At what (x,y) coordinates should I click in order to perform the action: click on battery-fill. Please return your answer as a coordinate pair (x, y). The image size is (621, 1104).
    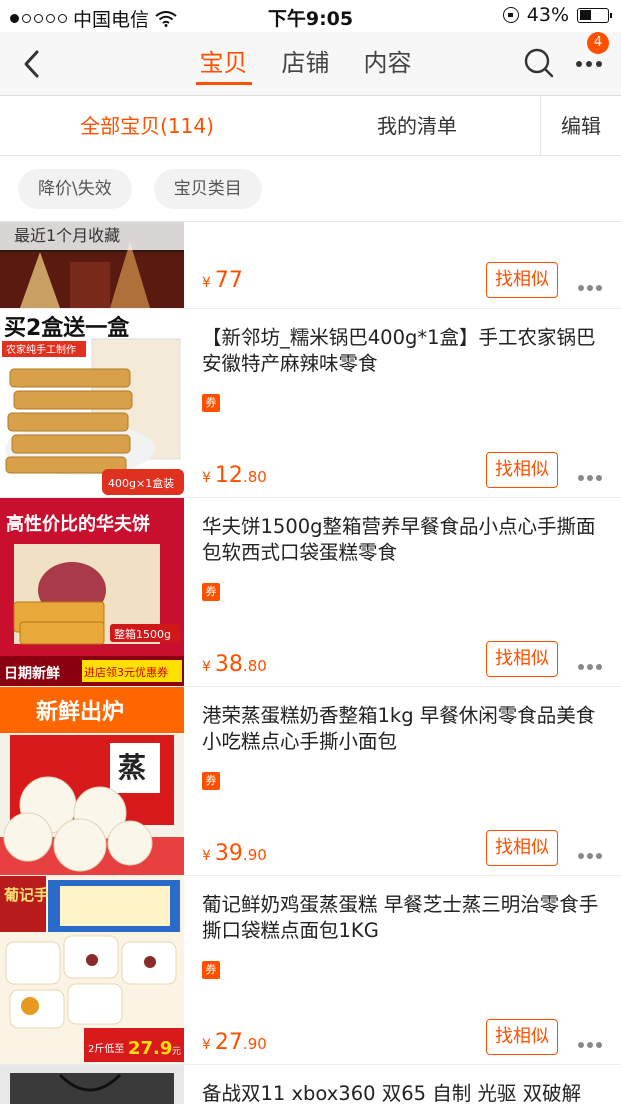
    Looking at the image, I should click on (585, 15).